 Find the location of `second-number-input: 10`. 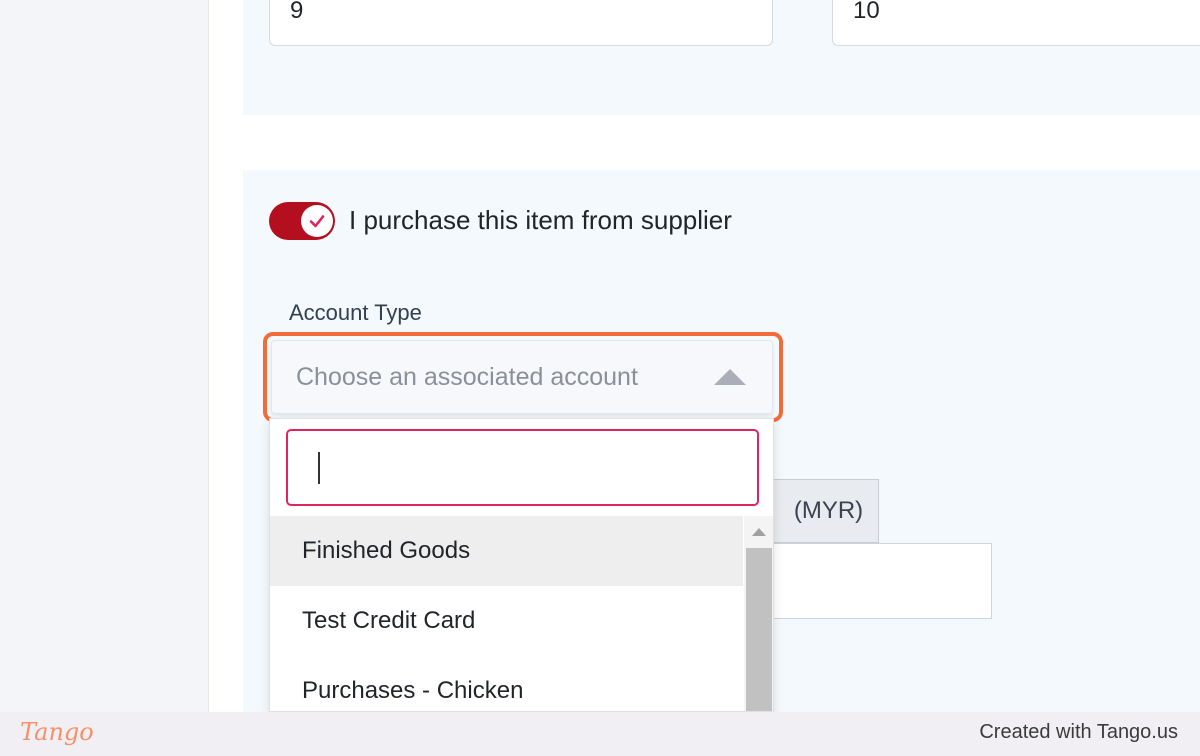

second-number-input: 10 is located at coordinates (1016, 23).